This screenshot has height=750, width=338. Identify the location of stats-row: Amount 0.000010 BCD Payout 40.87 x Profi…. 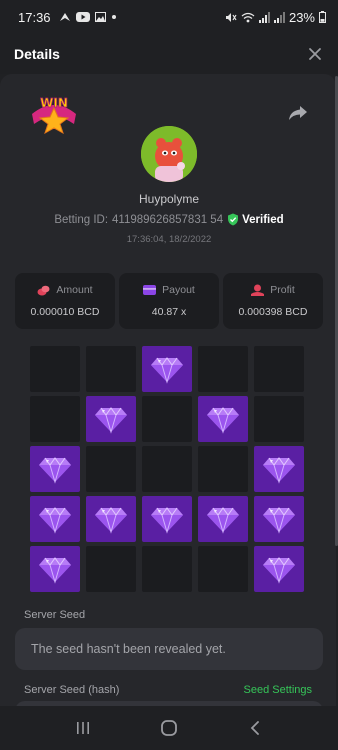
(169, 301).